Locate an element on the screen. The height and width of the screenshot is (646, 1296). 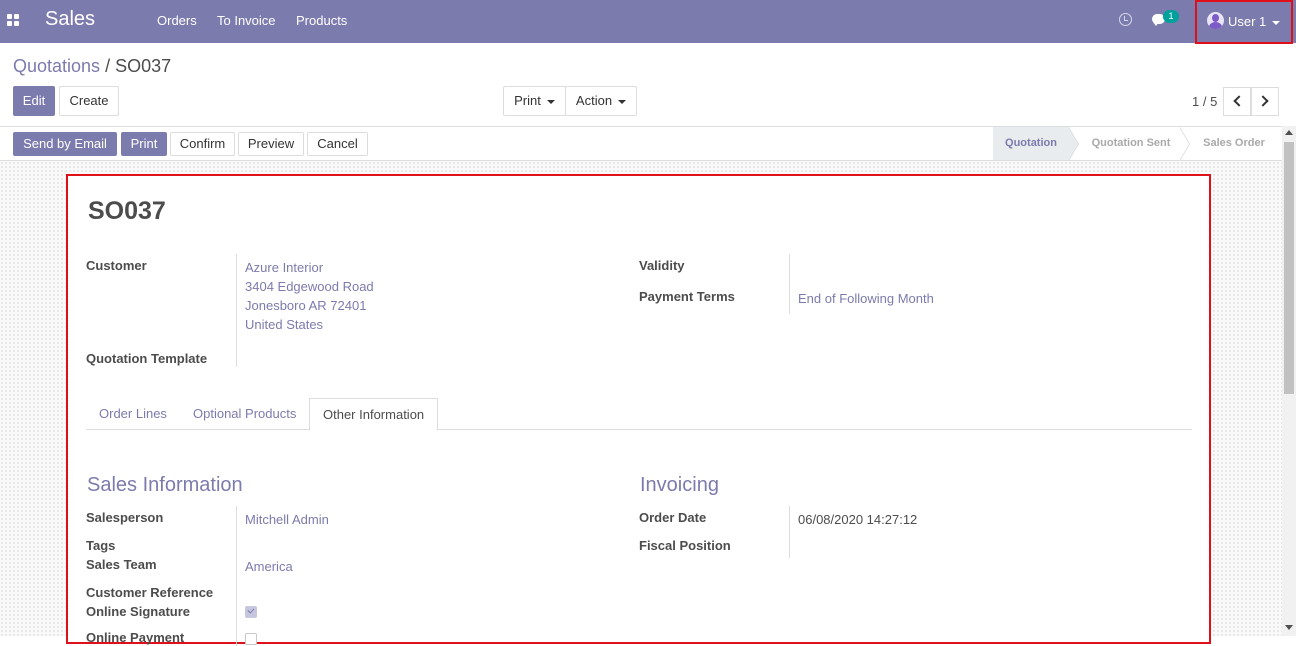
customer-street: 3404 Edgewood Road is located at coordinates (309, 286).